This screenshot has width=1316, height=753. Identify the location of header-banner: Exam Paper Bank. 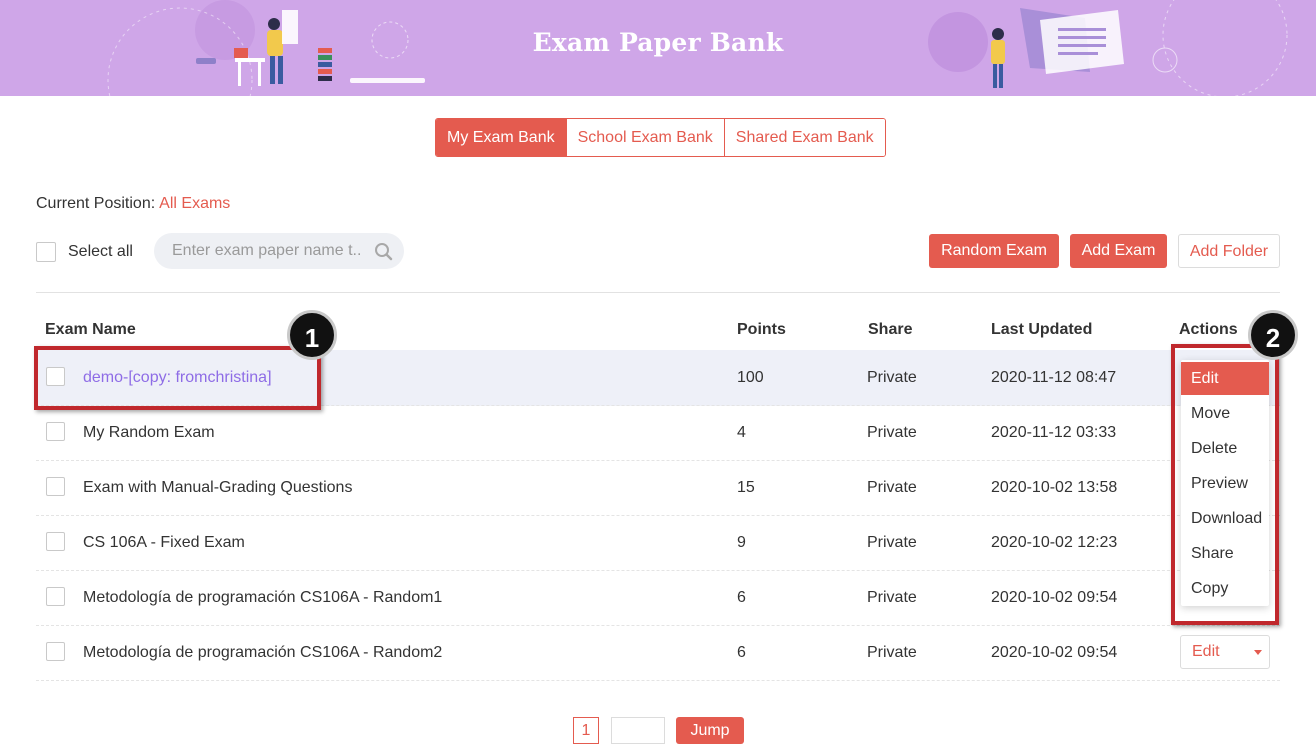
(658, 48).